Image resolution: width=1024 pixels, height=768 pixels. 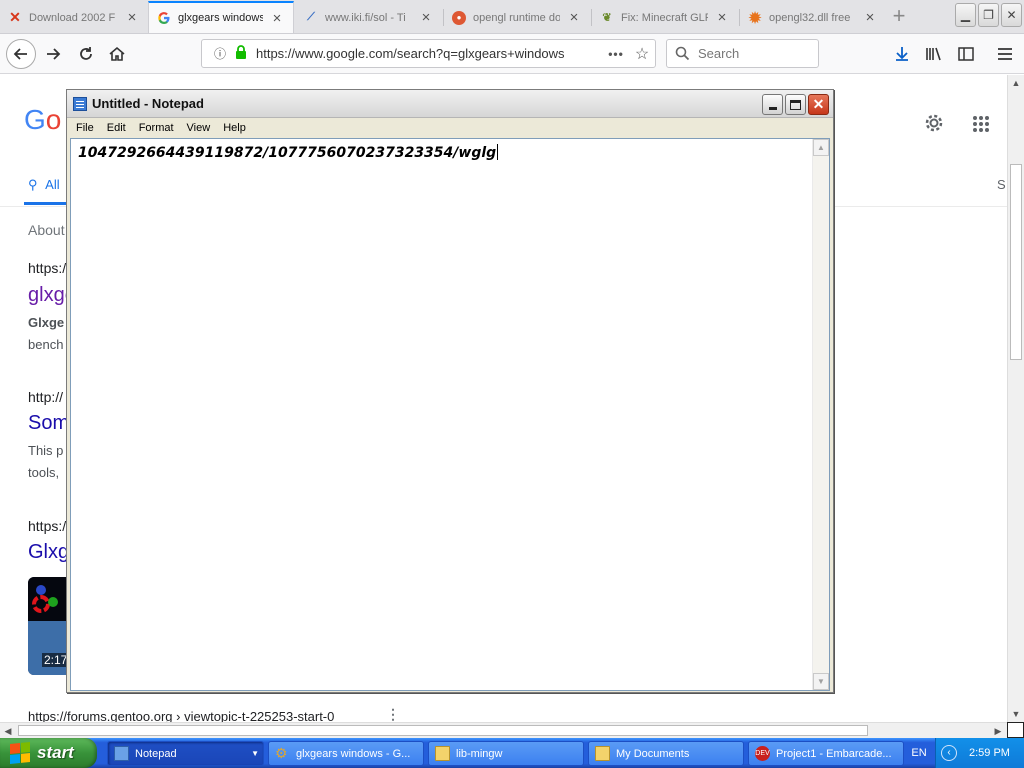 I want to click on result-url: http://, so click(x=45, y=397).